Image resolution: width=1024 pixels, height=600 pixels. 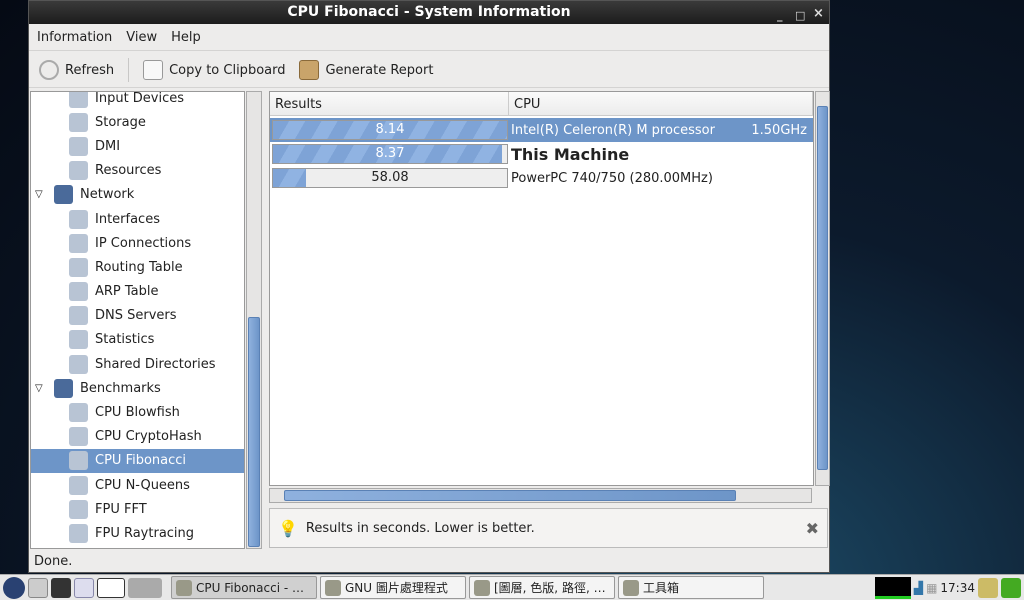 I want to click on tree-item-dns-servers: DNS Servers, so click(x=137, y=316).